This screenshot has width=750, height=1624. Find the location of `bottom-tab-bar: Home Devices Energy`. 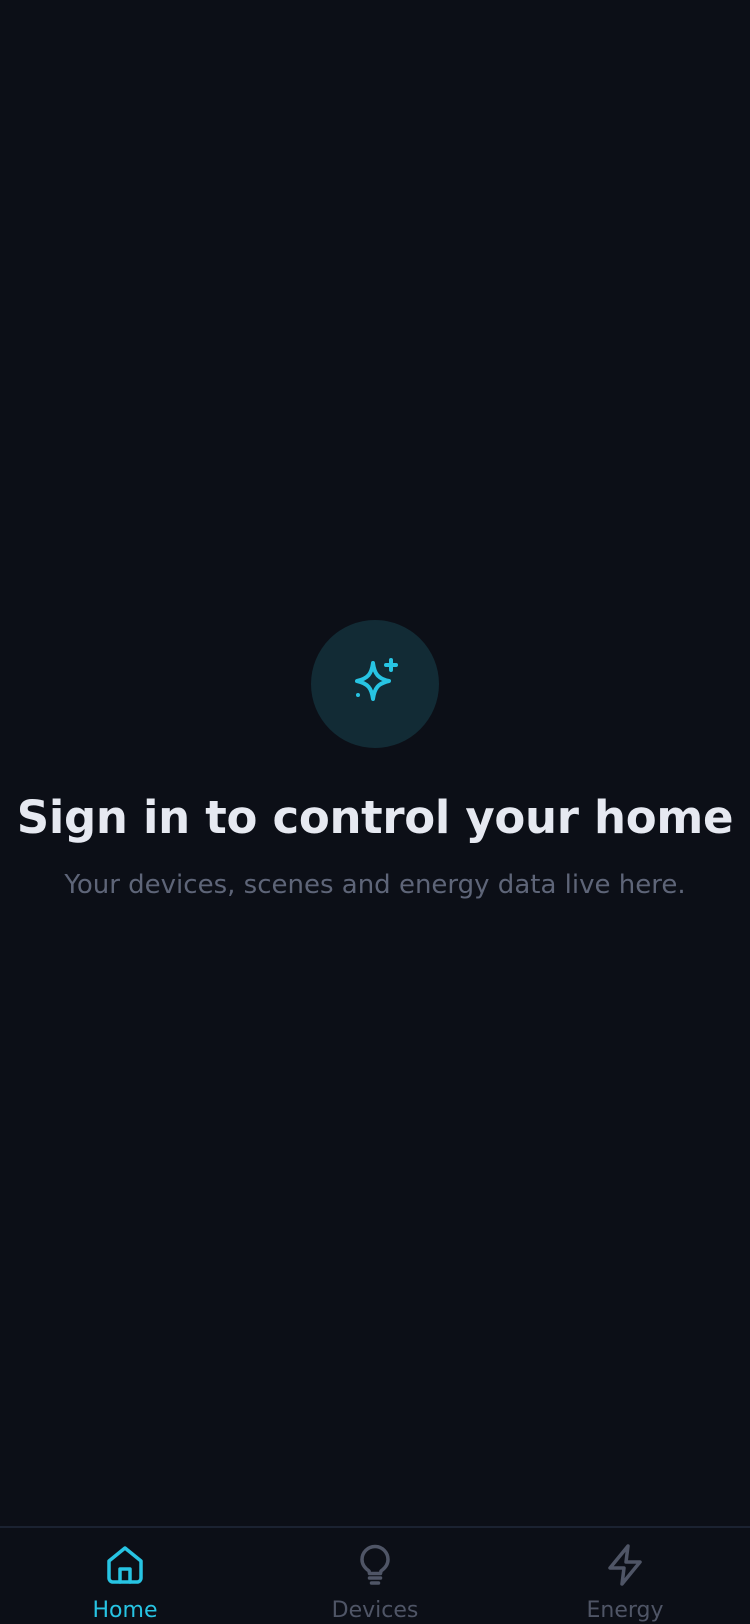

bottom-tab-bar: Home Devices Energy is located at coordinates (375, 1575).